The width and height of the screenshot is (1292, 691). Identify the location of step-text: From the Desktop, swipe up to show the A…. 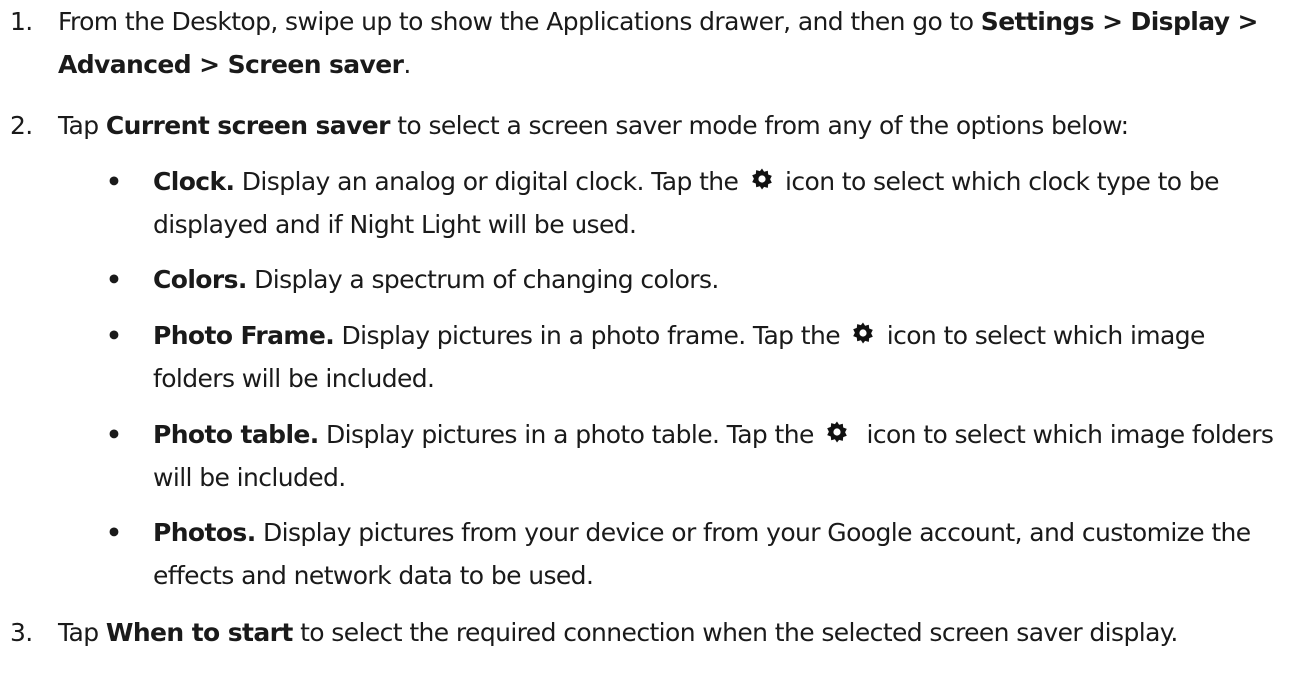
(669, 43).